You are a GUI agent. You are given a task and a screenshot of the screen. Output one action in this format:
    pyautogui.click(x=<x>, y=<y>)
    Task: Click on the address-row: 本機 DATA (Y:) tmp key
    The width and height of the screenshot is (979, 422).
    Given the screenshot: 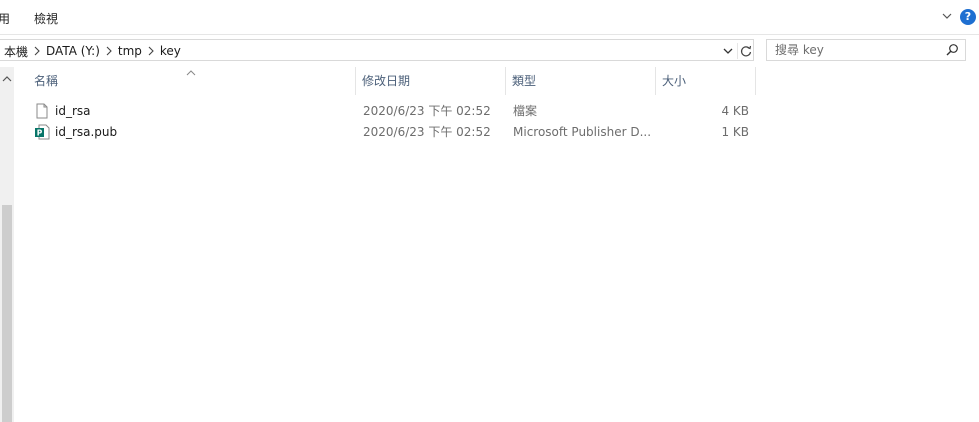 What is the action you would take?
    pyautogui.click(x=489, y=50)
    